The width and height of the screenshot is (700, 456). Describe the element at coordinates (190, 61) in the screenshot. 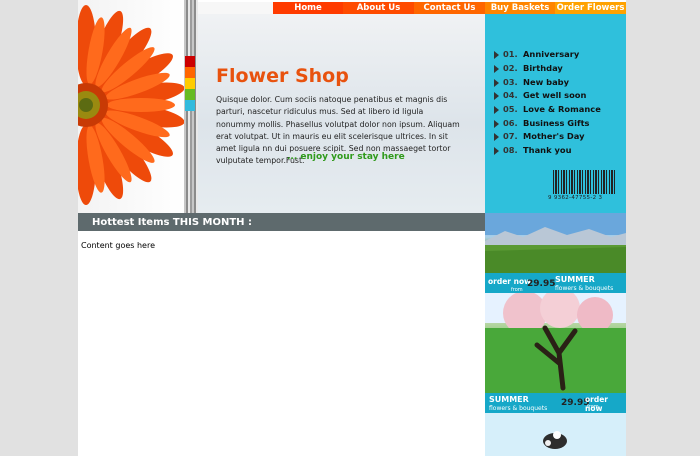

I see `swatch-red` at that location.